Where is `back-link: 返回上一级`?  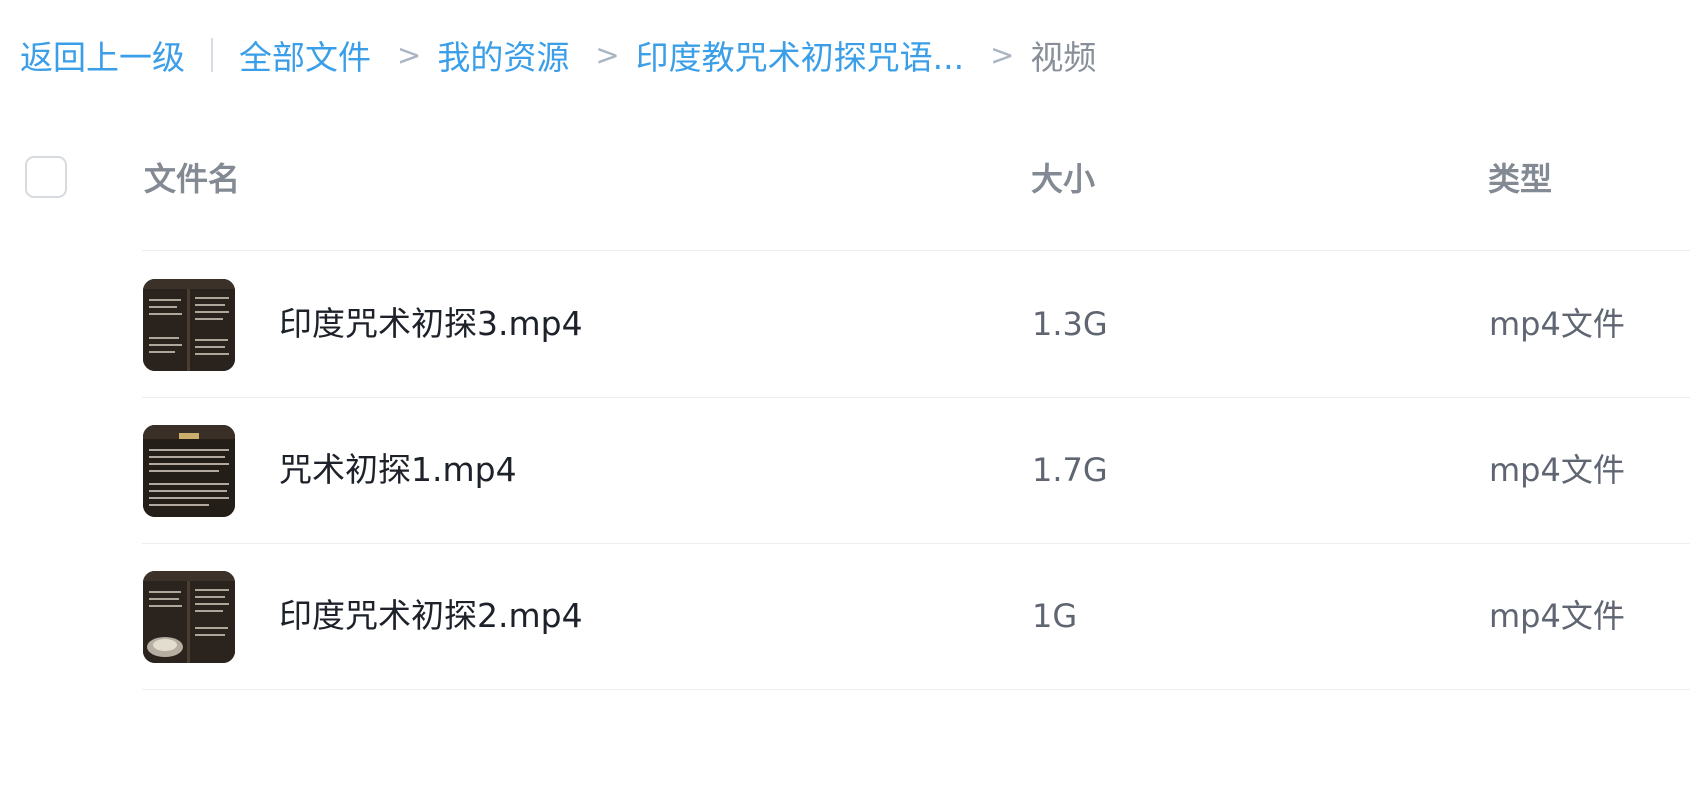 back-link: 返回上一级 is located at coordinates (102, 55).